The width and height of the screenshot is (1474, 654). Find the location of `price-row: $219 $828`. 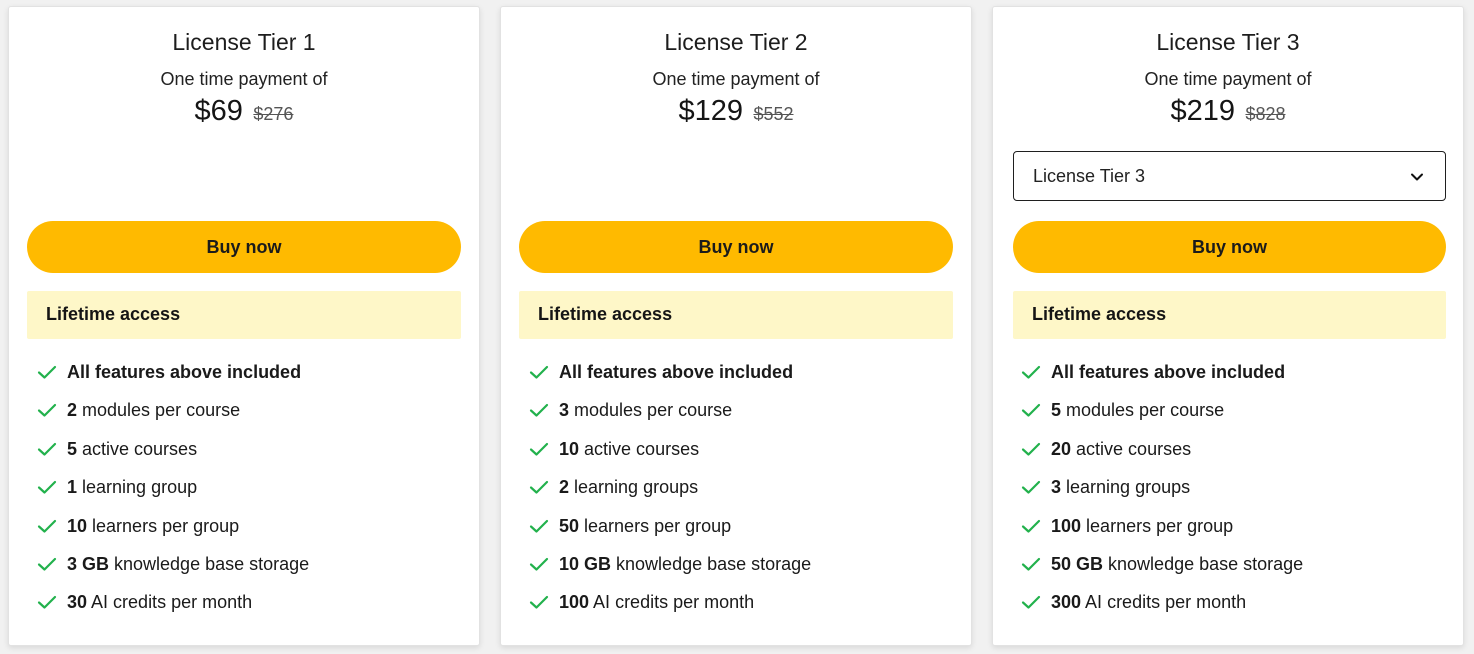

price-row: $219 $828 is located at coordinates (1228, 111).